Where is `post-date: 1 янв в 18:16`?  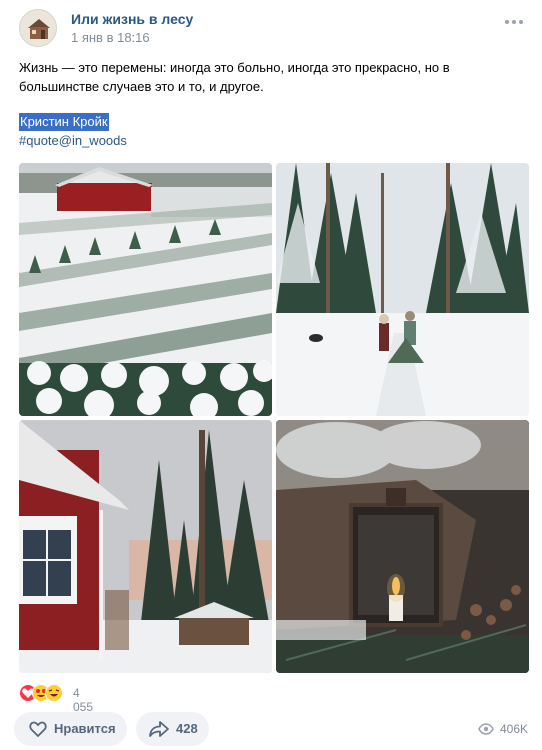
post-date: 1 янв в 18:16 is located at coordinates (110, 37).